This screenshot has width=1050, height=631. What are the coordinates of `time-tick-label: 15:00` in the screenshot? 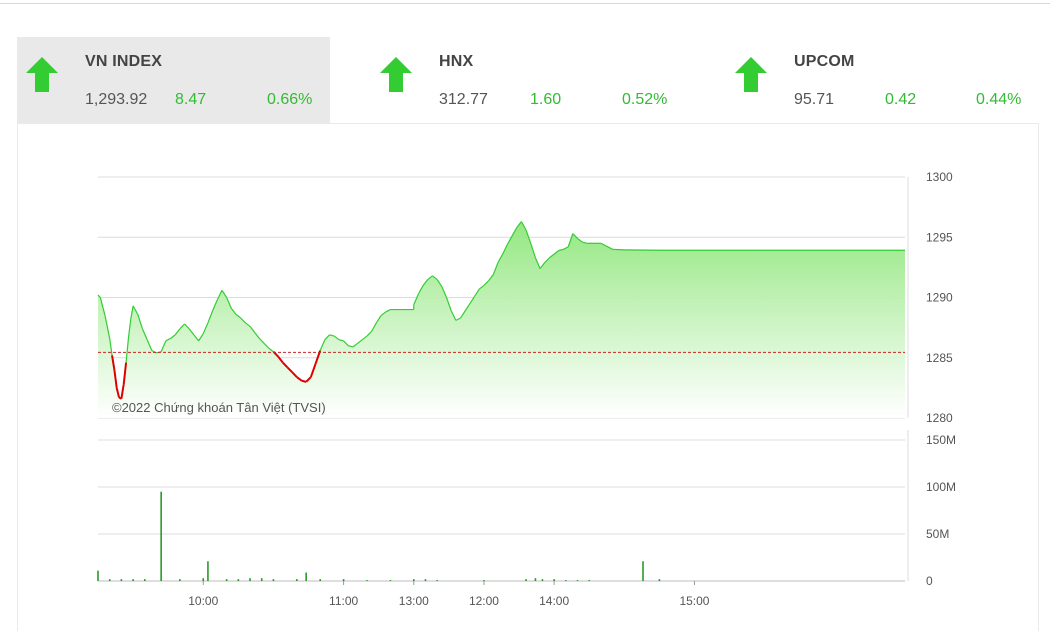 It's located at (694, 601).